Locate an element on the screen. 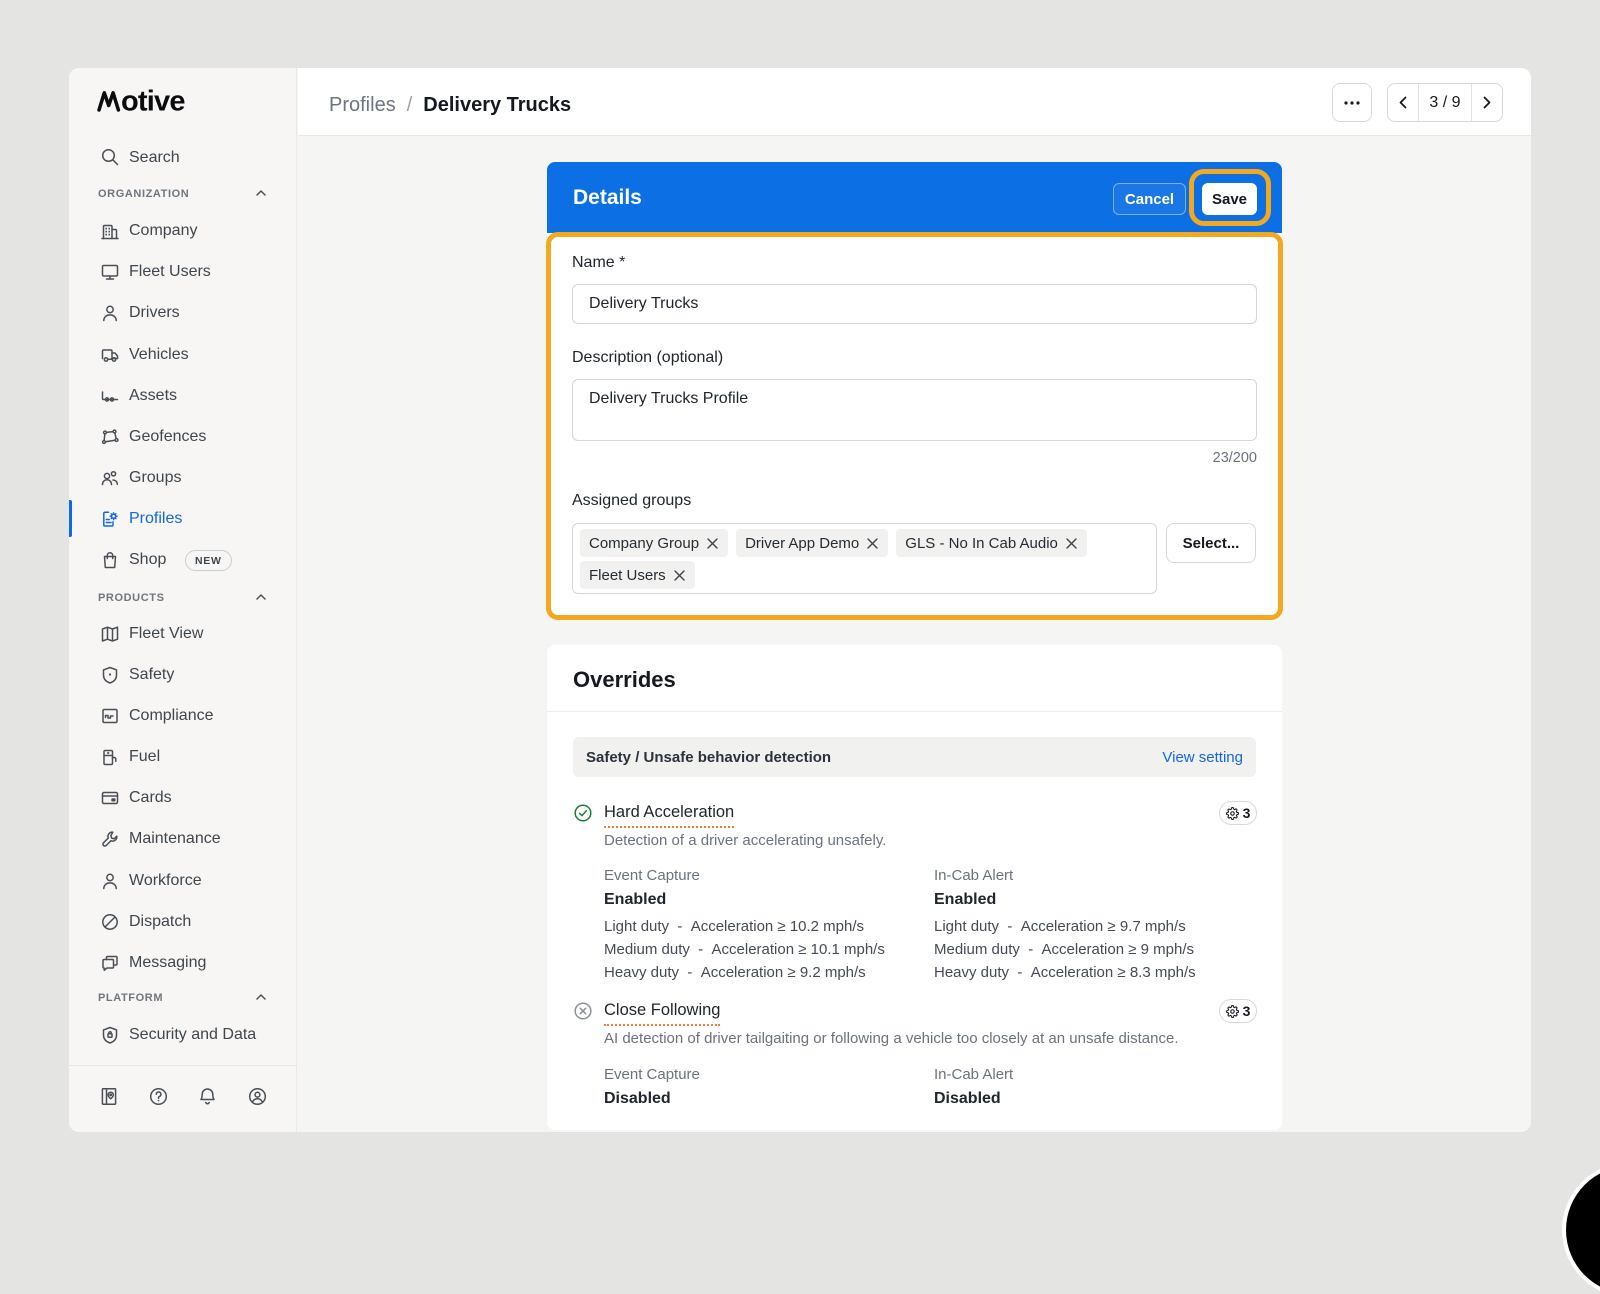 The height and width of the screenshot is (1294, 1600). svg-text: otive is located at coordinates (153, 101).